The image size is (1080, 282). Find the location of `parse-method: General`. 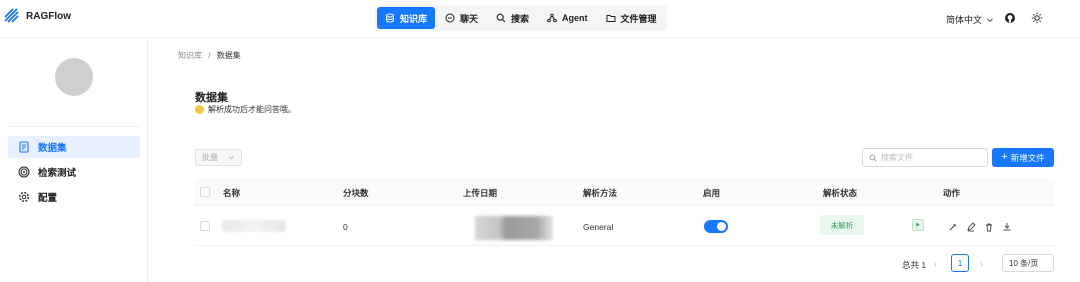

parse-method: General is located at coordinates (598, 227).